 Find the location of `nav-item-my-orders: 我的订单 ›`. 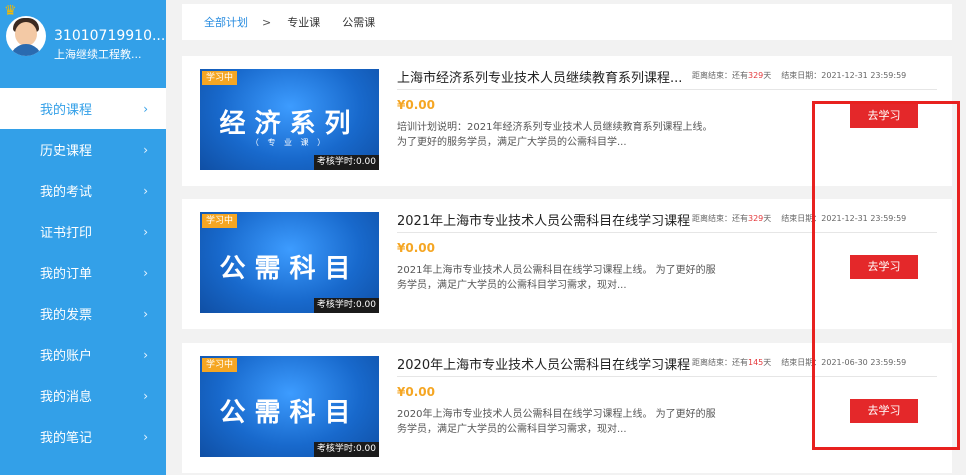

nav-item-my-orders: 我的订单 › is located at coordinates (83, 272).